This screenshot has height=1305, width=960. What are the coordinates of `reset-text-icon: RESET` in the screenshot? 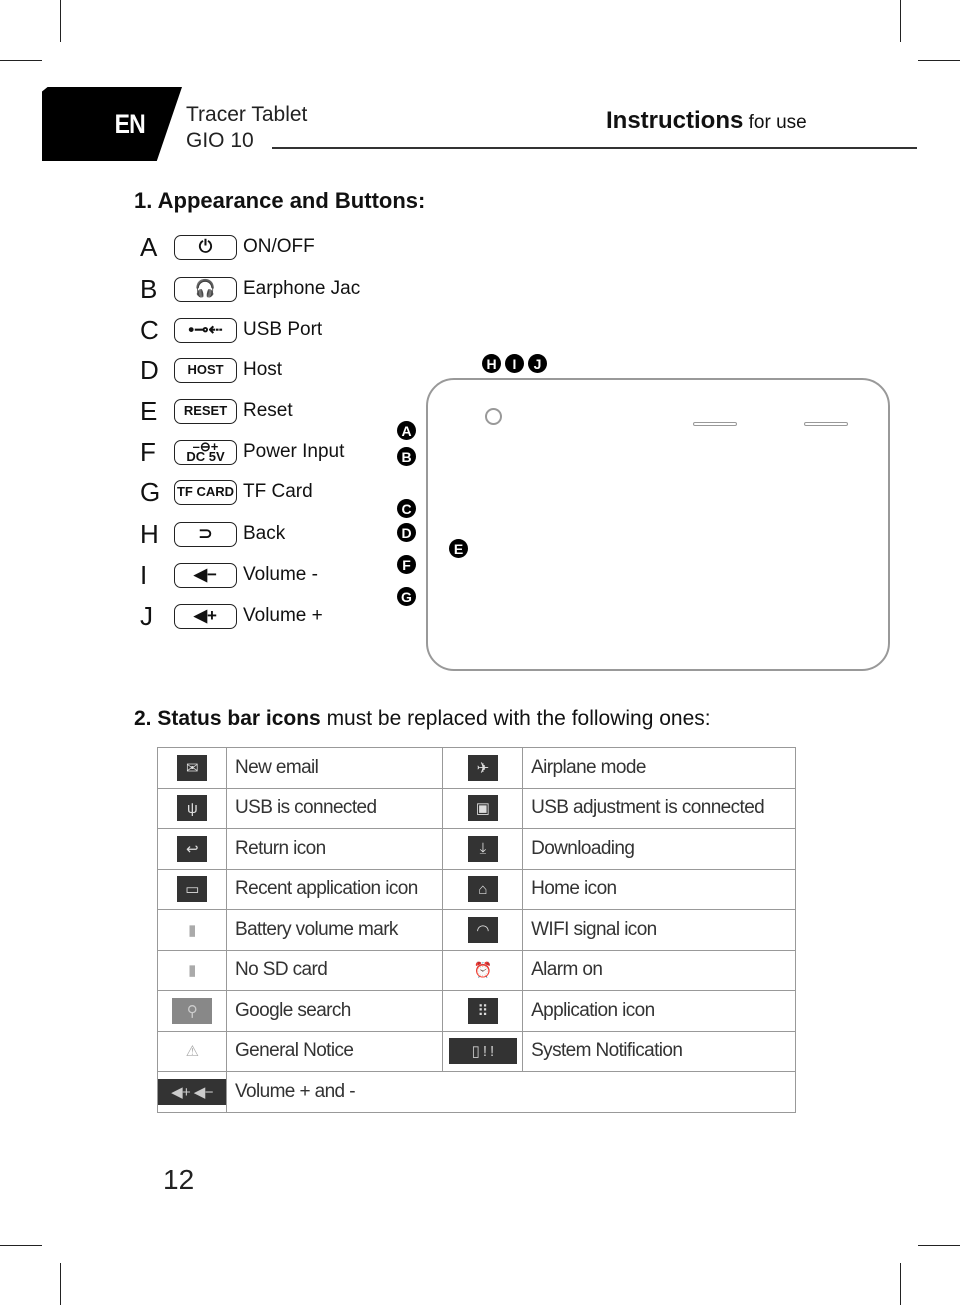 It's located at (205, 411).